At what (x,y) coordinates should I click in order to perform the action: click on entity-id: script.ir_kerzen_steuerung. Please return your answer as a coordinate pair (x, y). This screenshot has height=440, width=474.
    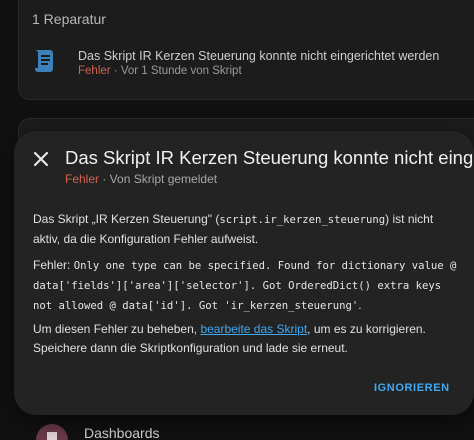
    Looking at the image, I should click on (302, 220).